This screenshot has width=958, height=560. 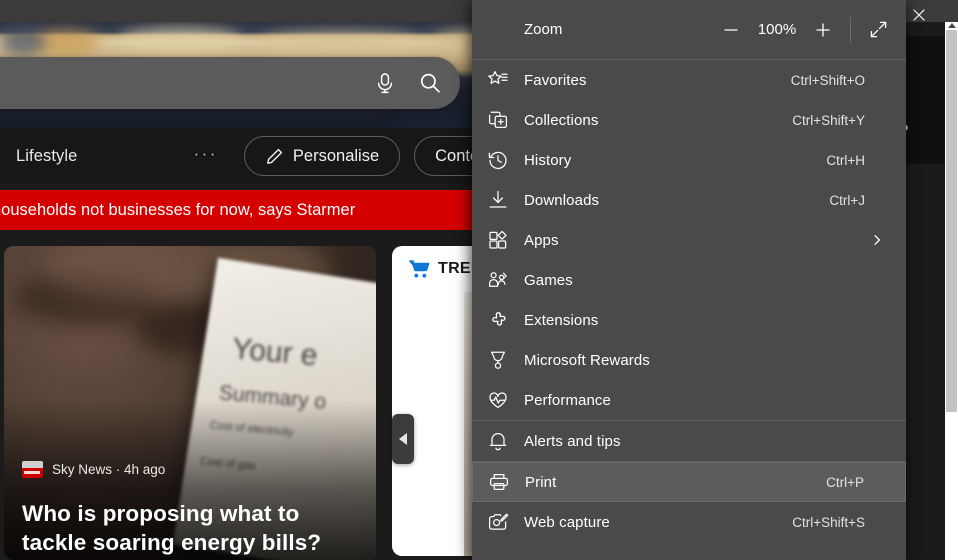 What do you see at coordinates (689, 522) in the screenshot?
I see `menu-item-web-capture: Web capture Ctrl+Shift+S` at bounding box center [689, 522].